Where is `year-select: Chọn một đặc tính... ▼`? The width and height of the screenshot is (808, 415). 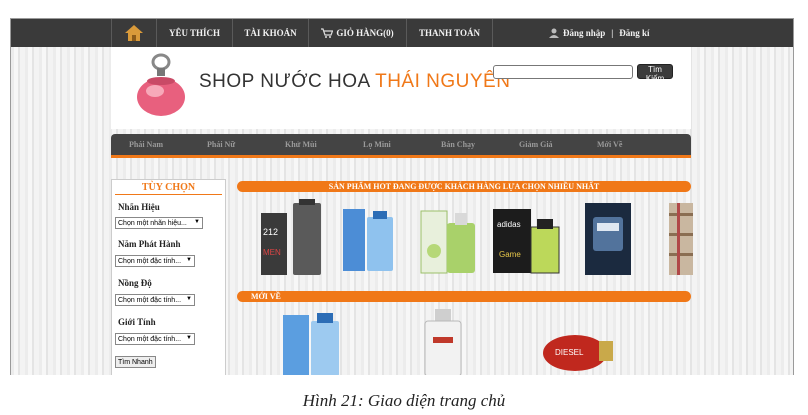 year-select: Chọn một đặc tính... ▼ is located at coordinates (155, 261).